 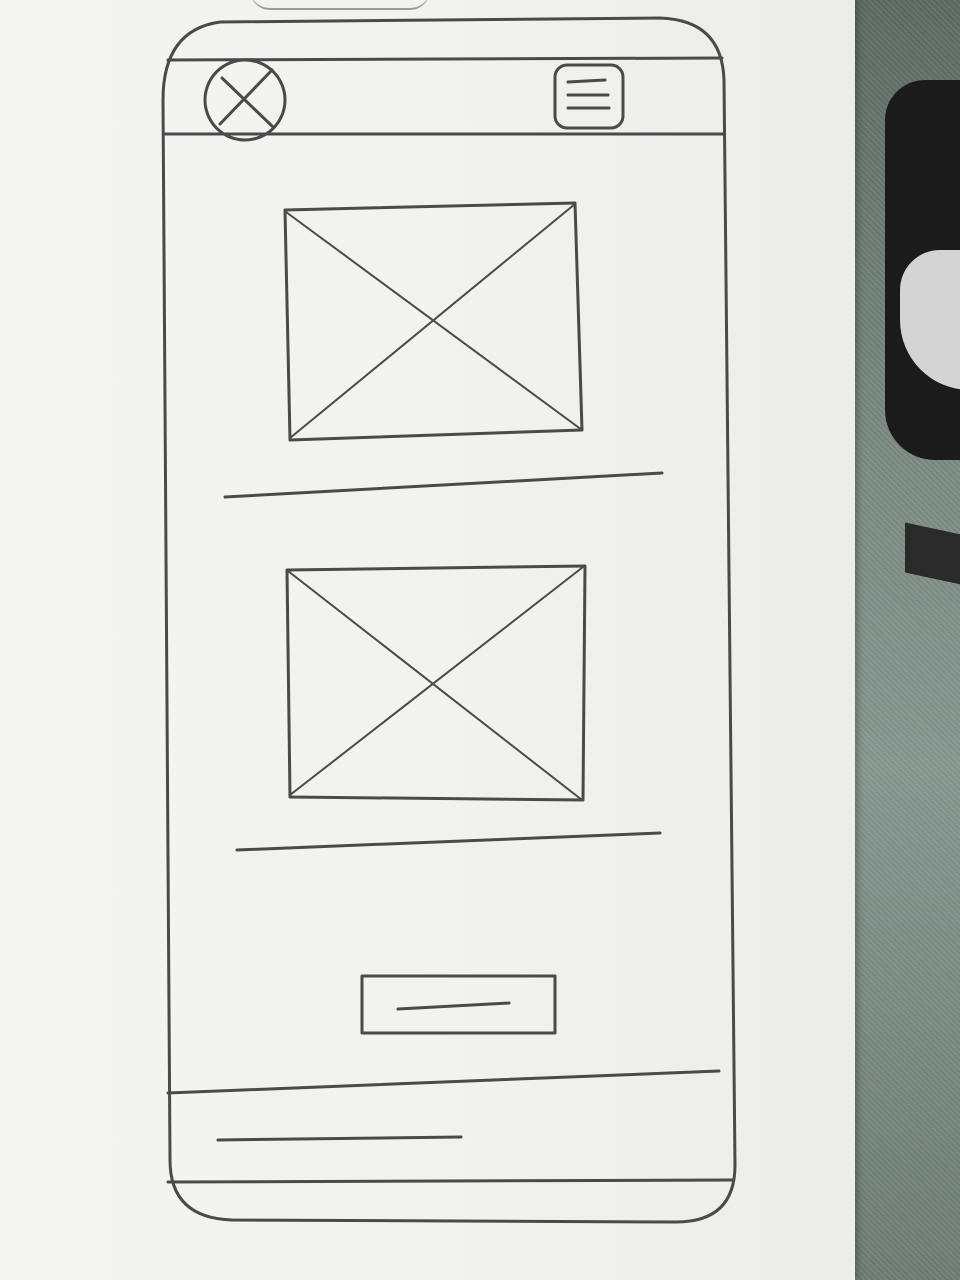 What do you see at coordinates (453, 1006) in the screenshot?
I see `button-label-placeholder` at bounding box center [453, 1006].